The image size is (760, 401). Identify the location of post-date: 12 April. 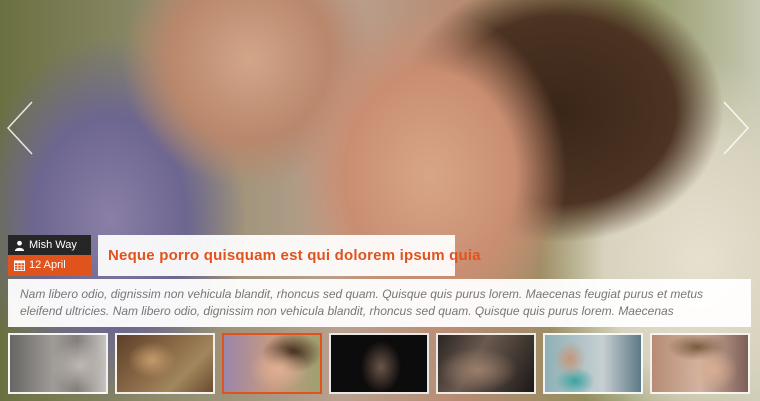
(47, 265).